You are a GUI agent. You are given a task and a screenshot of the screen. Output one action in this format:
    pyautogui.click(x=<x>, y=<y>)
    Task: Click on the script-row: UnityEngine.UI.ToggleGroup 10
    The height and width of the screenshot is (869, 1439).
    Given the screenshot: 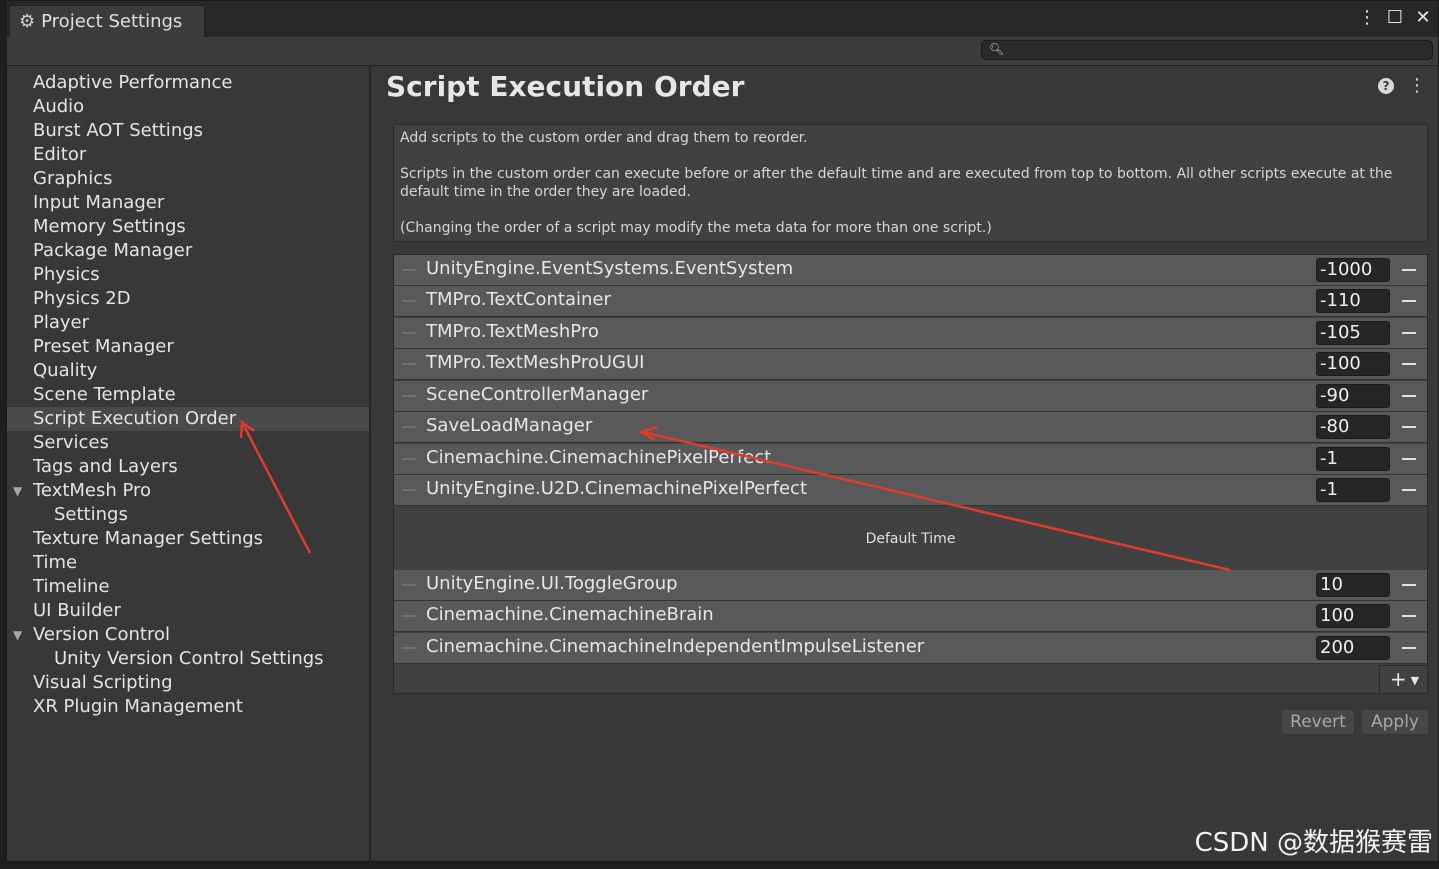 What is the action you would take?
    pyautogui.click(x=910, y=585)
    